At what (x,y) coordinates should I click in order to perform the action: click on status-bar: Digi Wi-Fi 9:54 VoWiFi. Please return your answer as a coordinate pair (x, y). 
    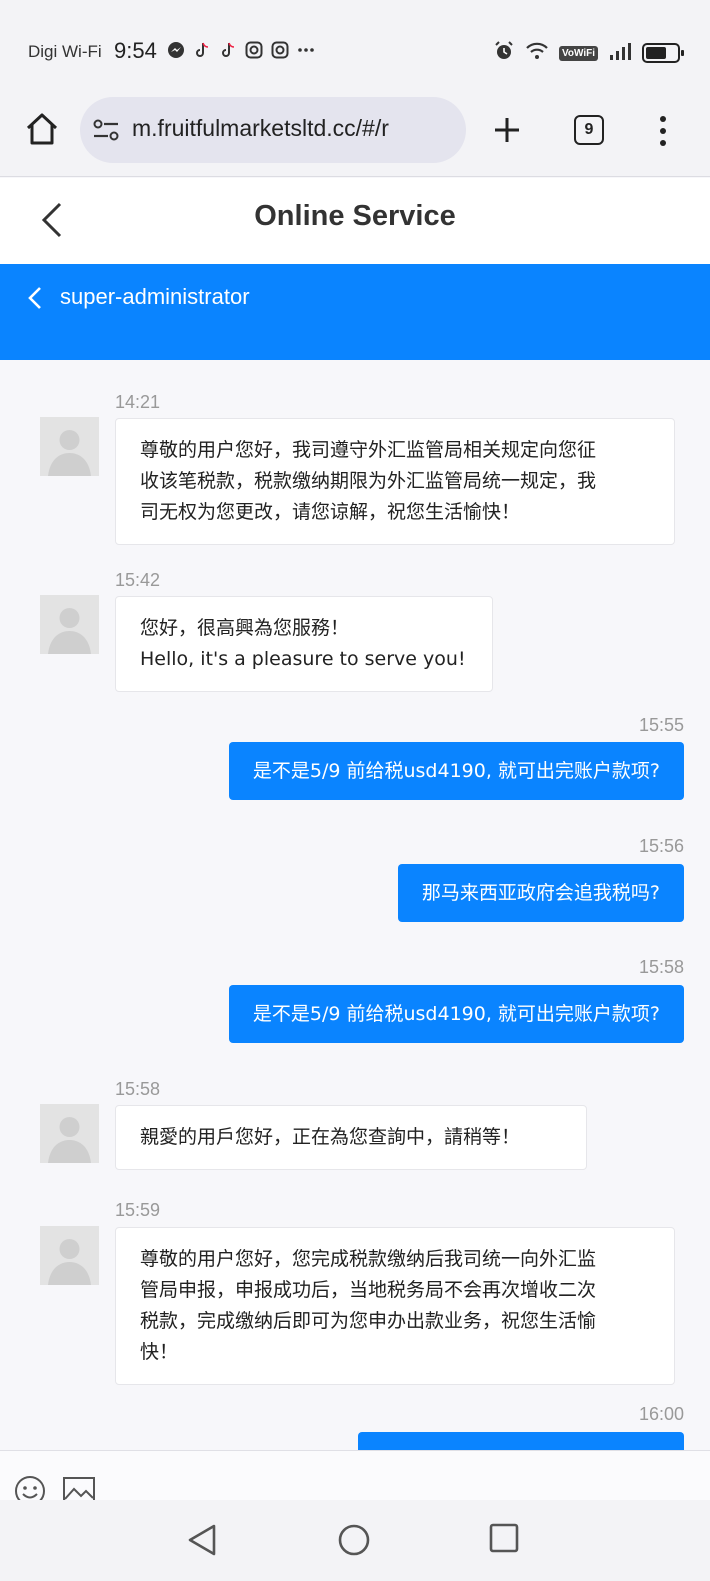
    Looking at the image, I should click on (355, 47).